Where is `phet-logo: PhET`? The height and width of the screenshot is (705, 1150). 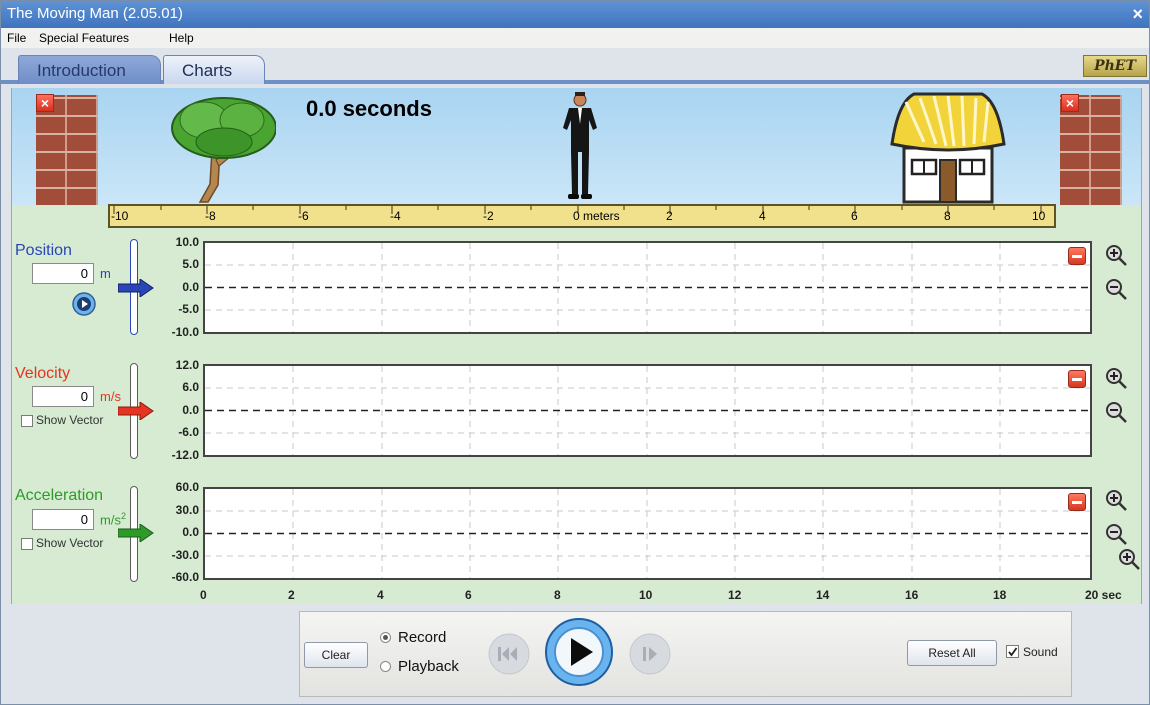
phet-logo: PhET is located at coordinates (1115, 66).